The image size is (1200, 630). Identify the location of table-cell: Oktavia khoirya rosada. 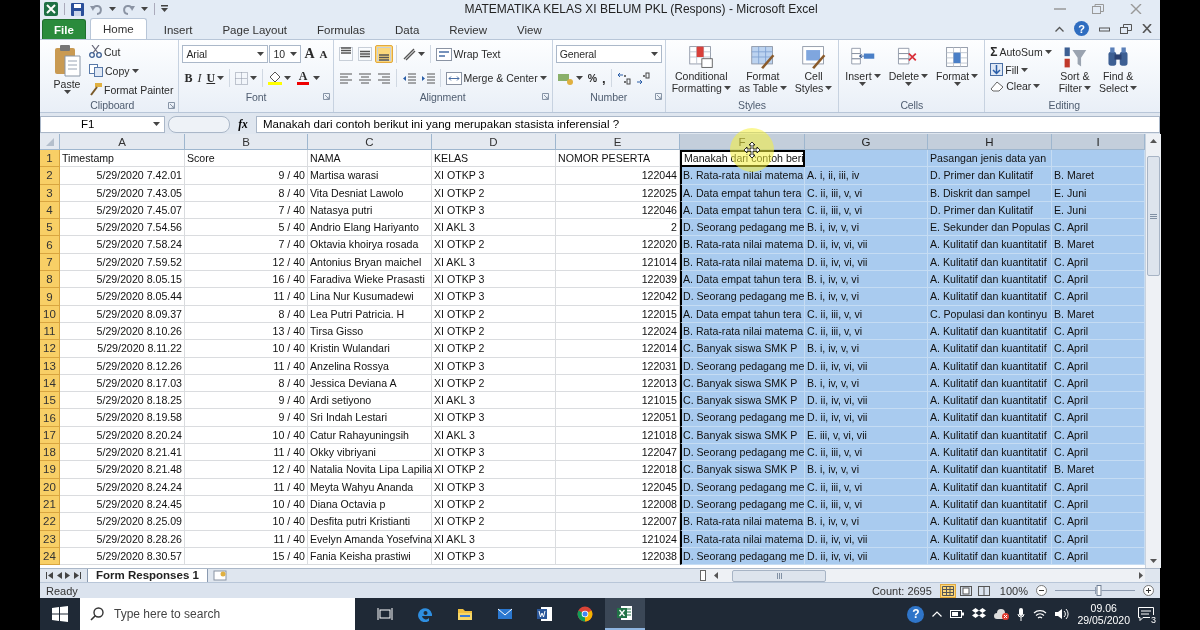
(370, 245).